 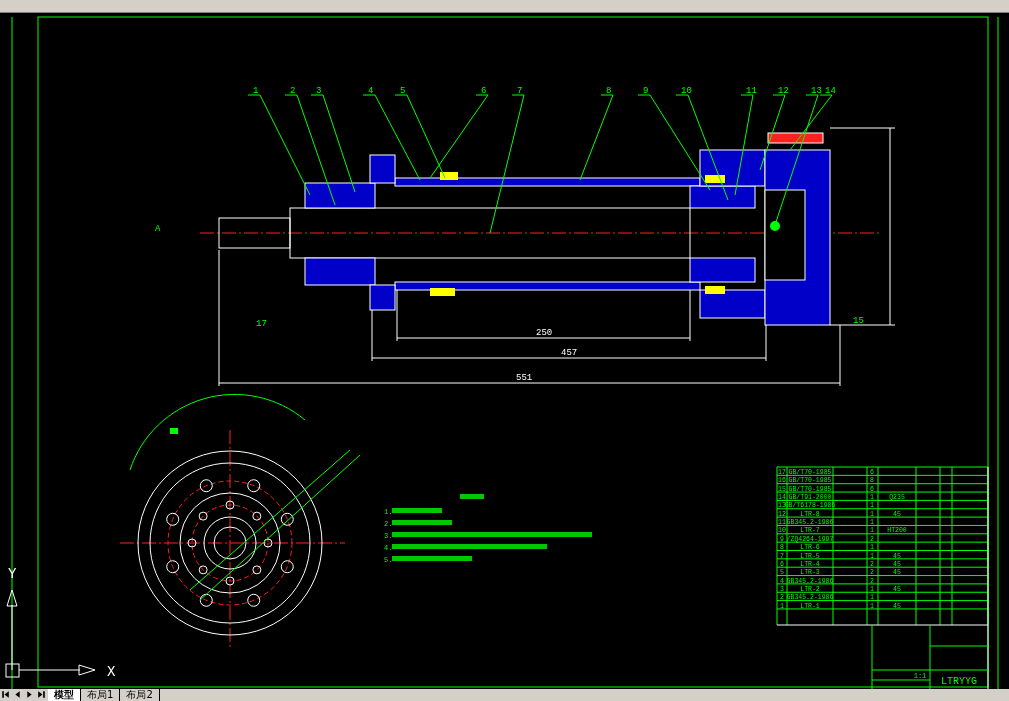 I want to click on part-number-label: 7, so click(x=520, y=91).